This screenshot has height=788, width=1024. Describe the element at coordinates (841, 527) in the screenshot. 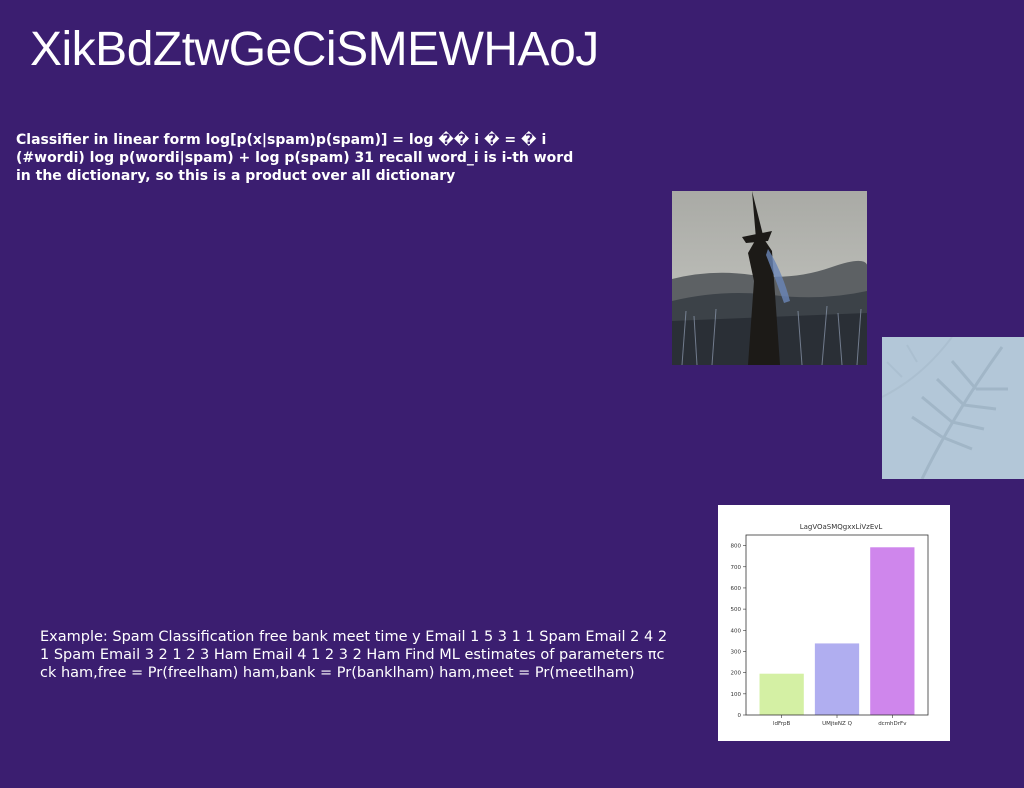

I see `chart-title: LagVOaSMQgxxLiVzEvL` at that location.